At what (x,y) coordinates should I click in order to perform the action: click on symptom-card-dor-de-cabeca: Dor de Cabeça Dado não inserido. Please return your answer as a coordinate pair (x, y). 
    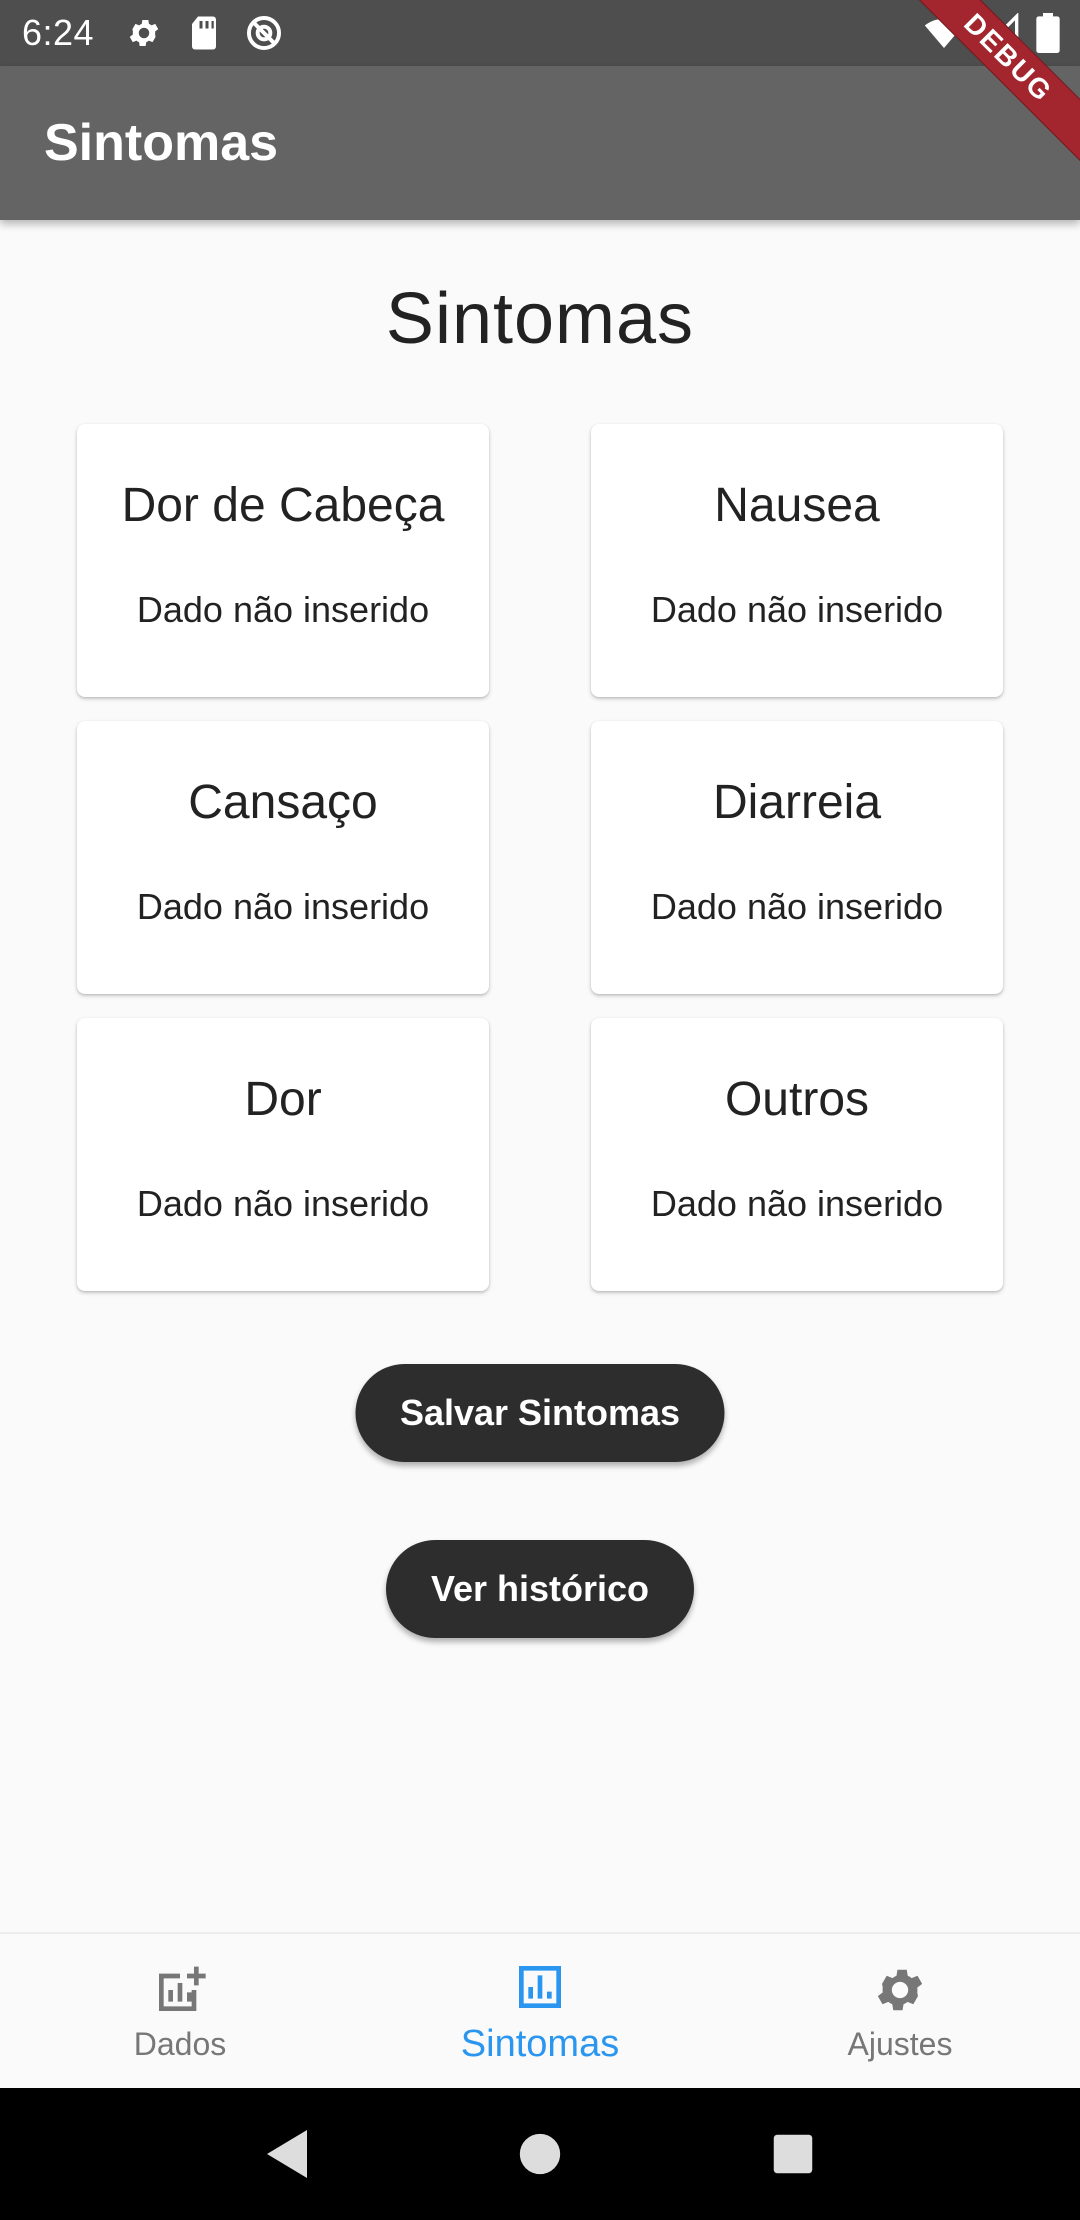
    Looking at the image, I should click on (283, 560).